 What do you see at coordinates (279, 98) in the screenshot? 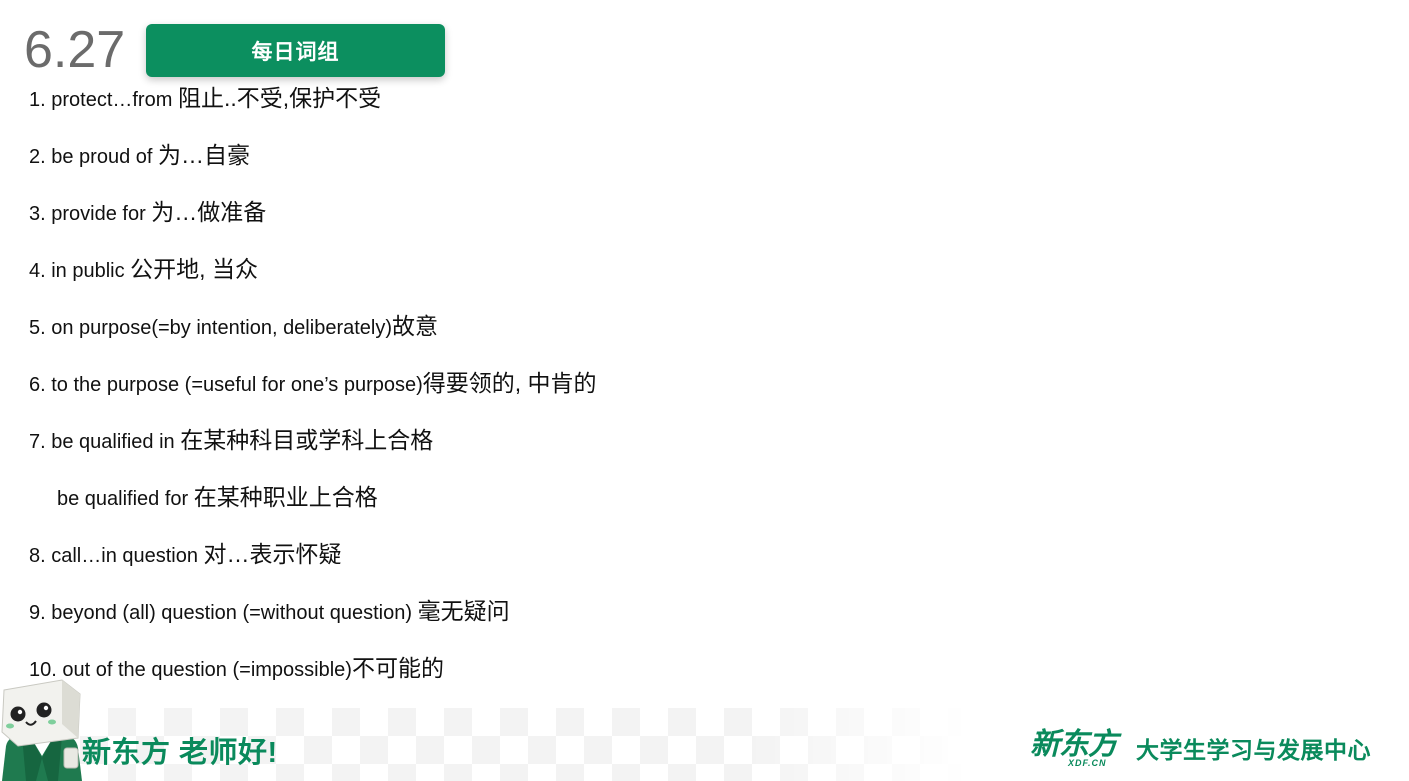
I see `phrase-chinese: 阻止..不受,保护不受` at bounding box center [279, 98].